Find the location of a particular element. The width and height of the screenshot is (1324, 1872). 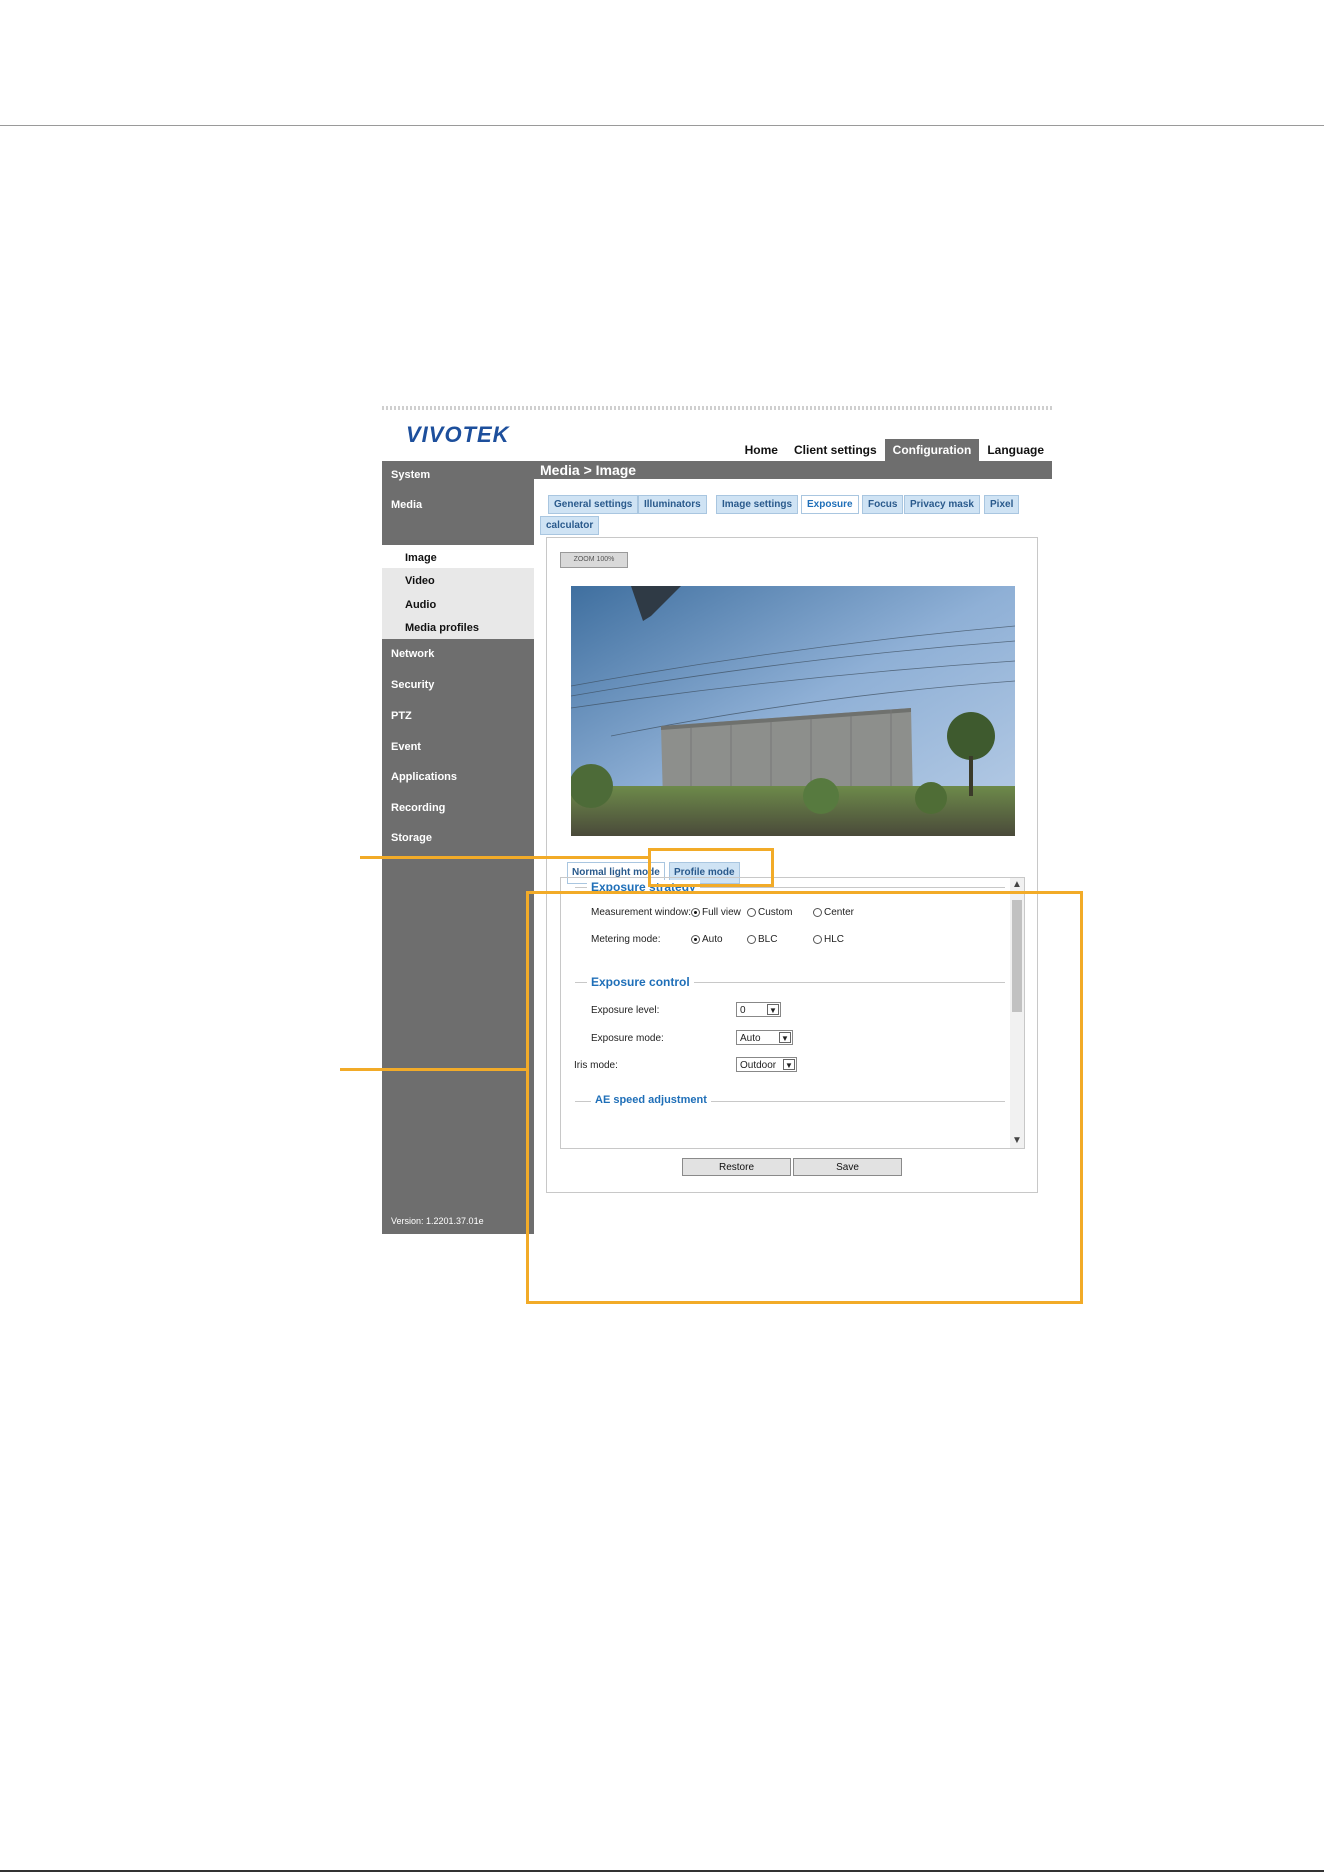

sidebar-subitem-image: Image is located at coordinates (421, 558).